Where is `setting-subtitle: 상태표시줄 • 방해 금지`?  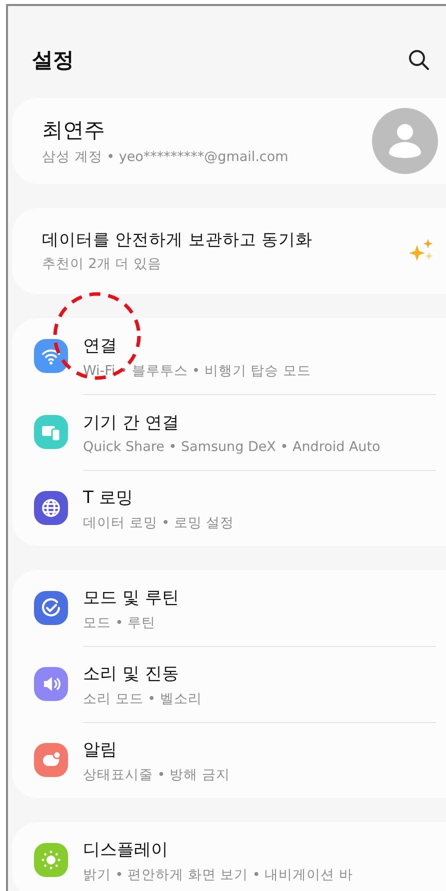 setting-subtitle: 상태표시줄 • 방해 금지 is located at coordinates (157, 775).